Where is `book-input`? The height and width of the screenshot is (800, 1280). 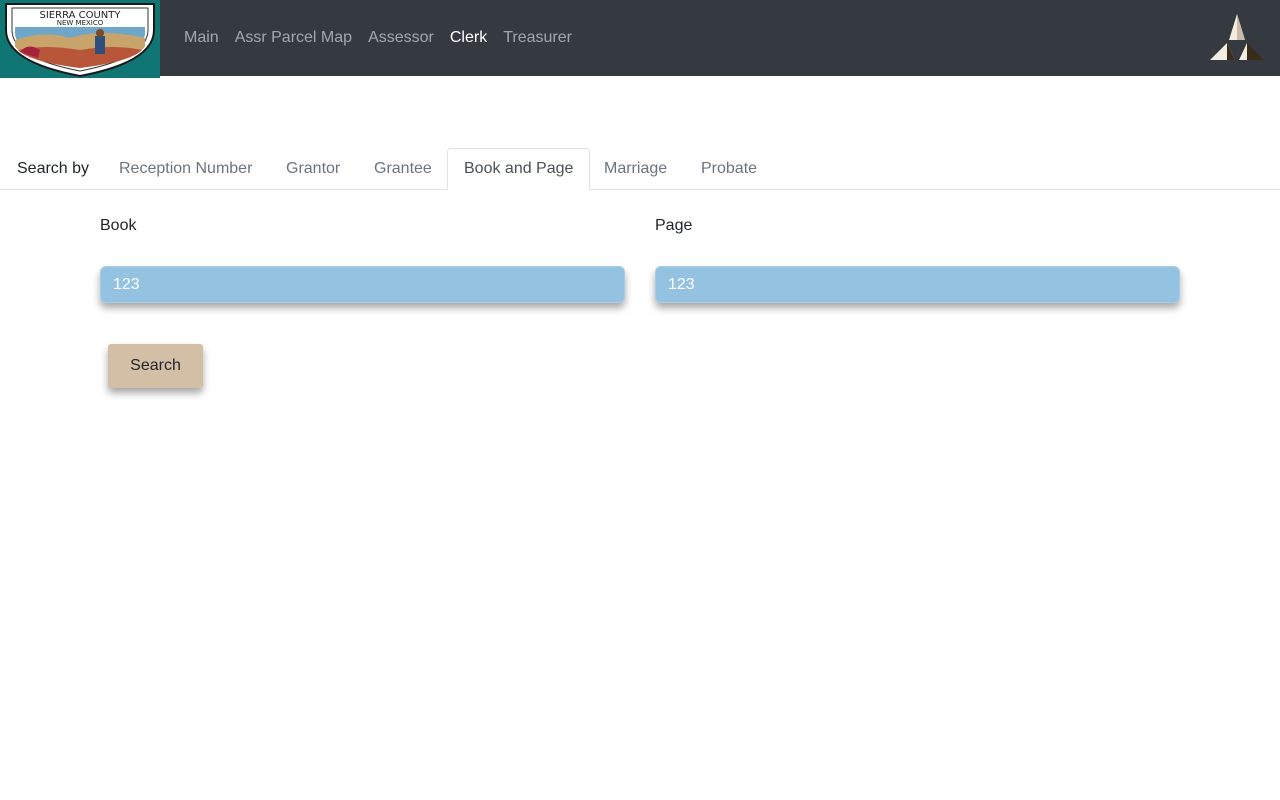 book-input is located at coordinates (362, 284).